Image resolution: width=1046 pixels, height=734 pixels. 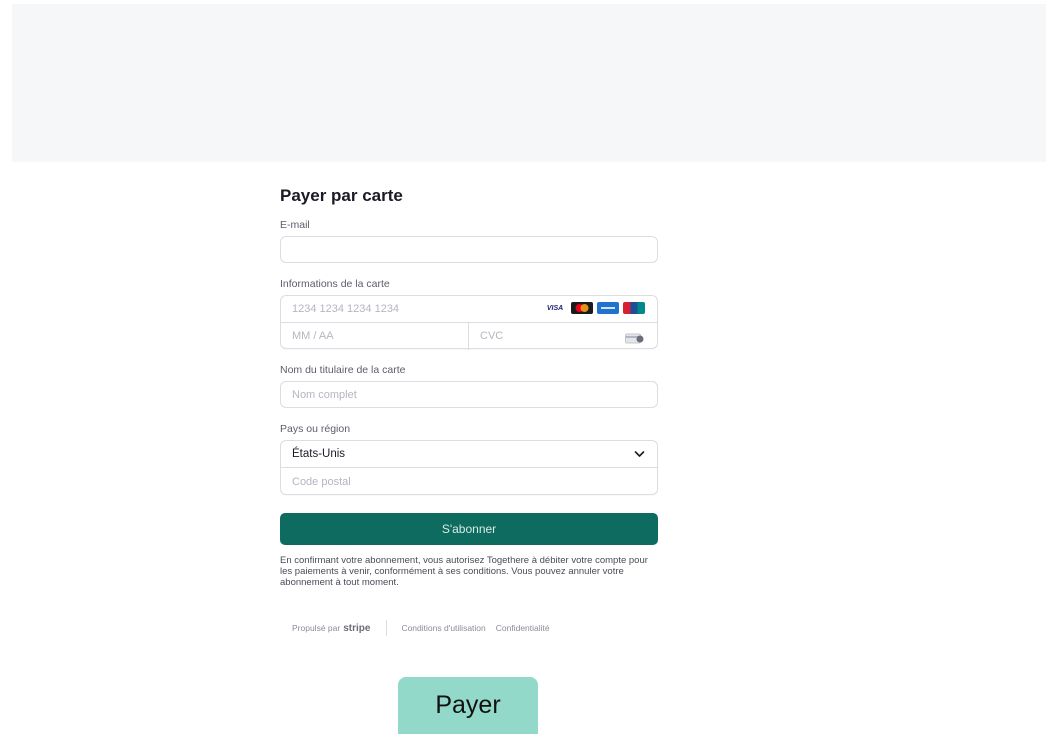 What do you see at coordinates (523, 628) in the screenshot?
I see `privacy-link: Confidentialité` at bounding box center [523, 628].